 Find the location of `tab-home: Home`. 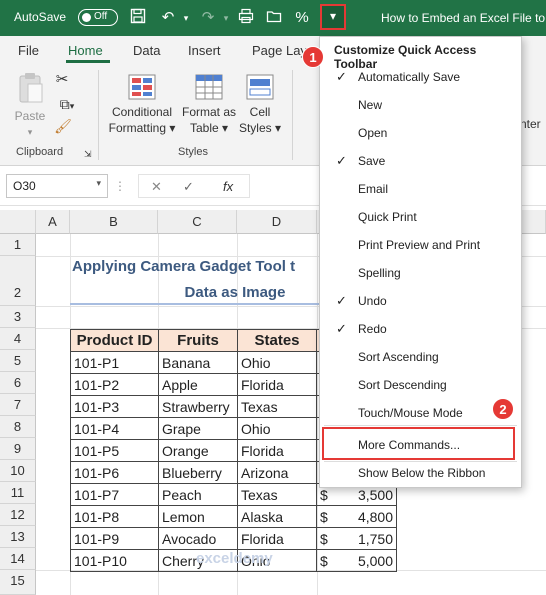

tab-home: Home is located at coordinates (85, 50).